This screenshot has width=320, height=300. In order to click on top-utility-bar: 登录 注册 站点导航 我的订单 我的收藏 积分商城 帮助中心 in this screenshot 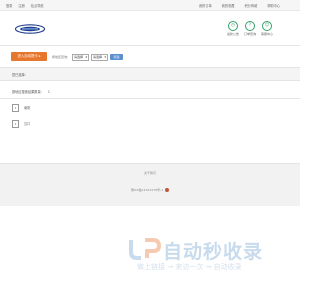, I will do `click(150, 5)`.